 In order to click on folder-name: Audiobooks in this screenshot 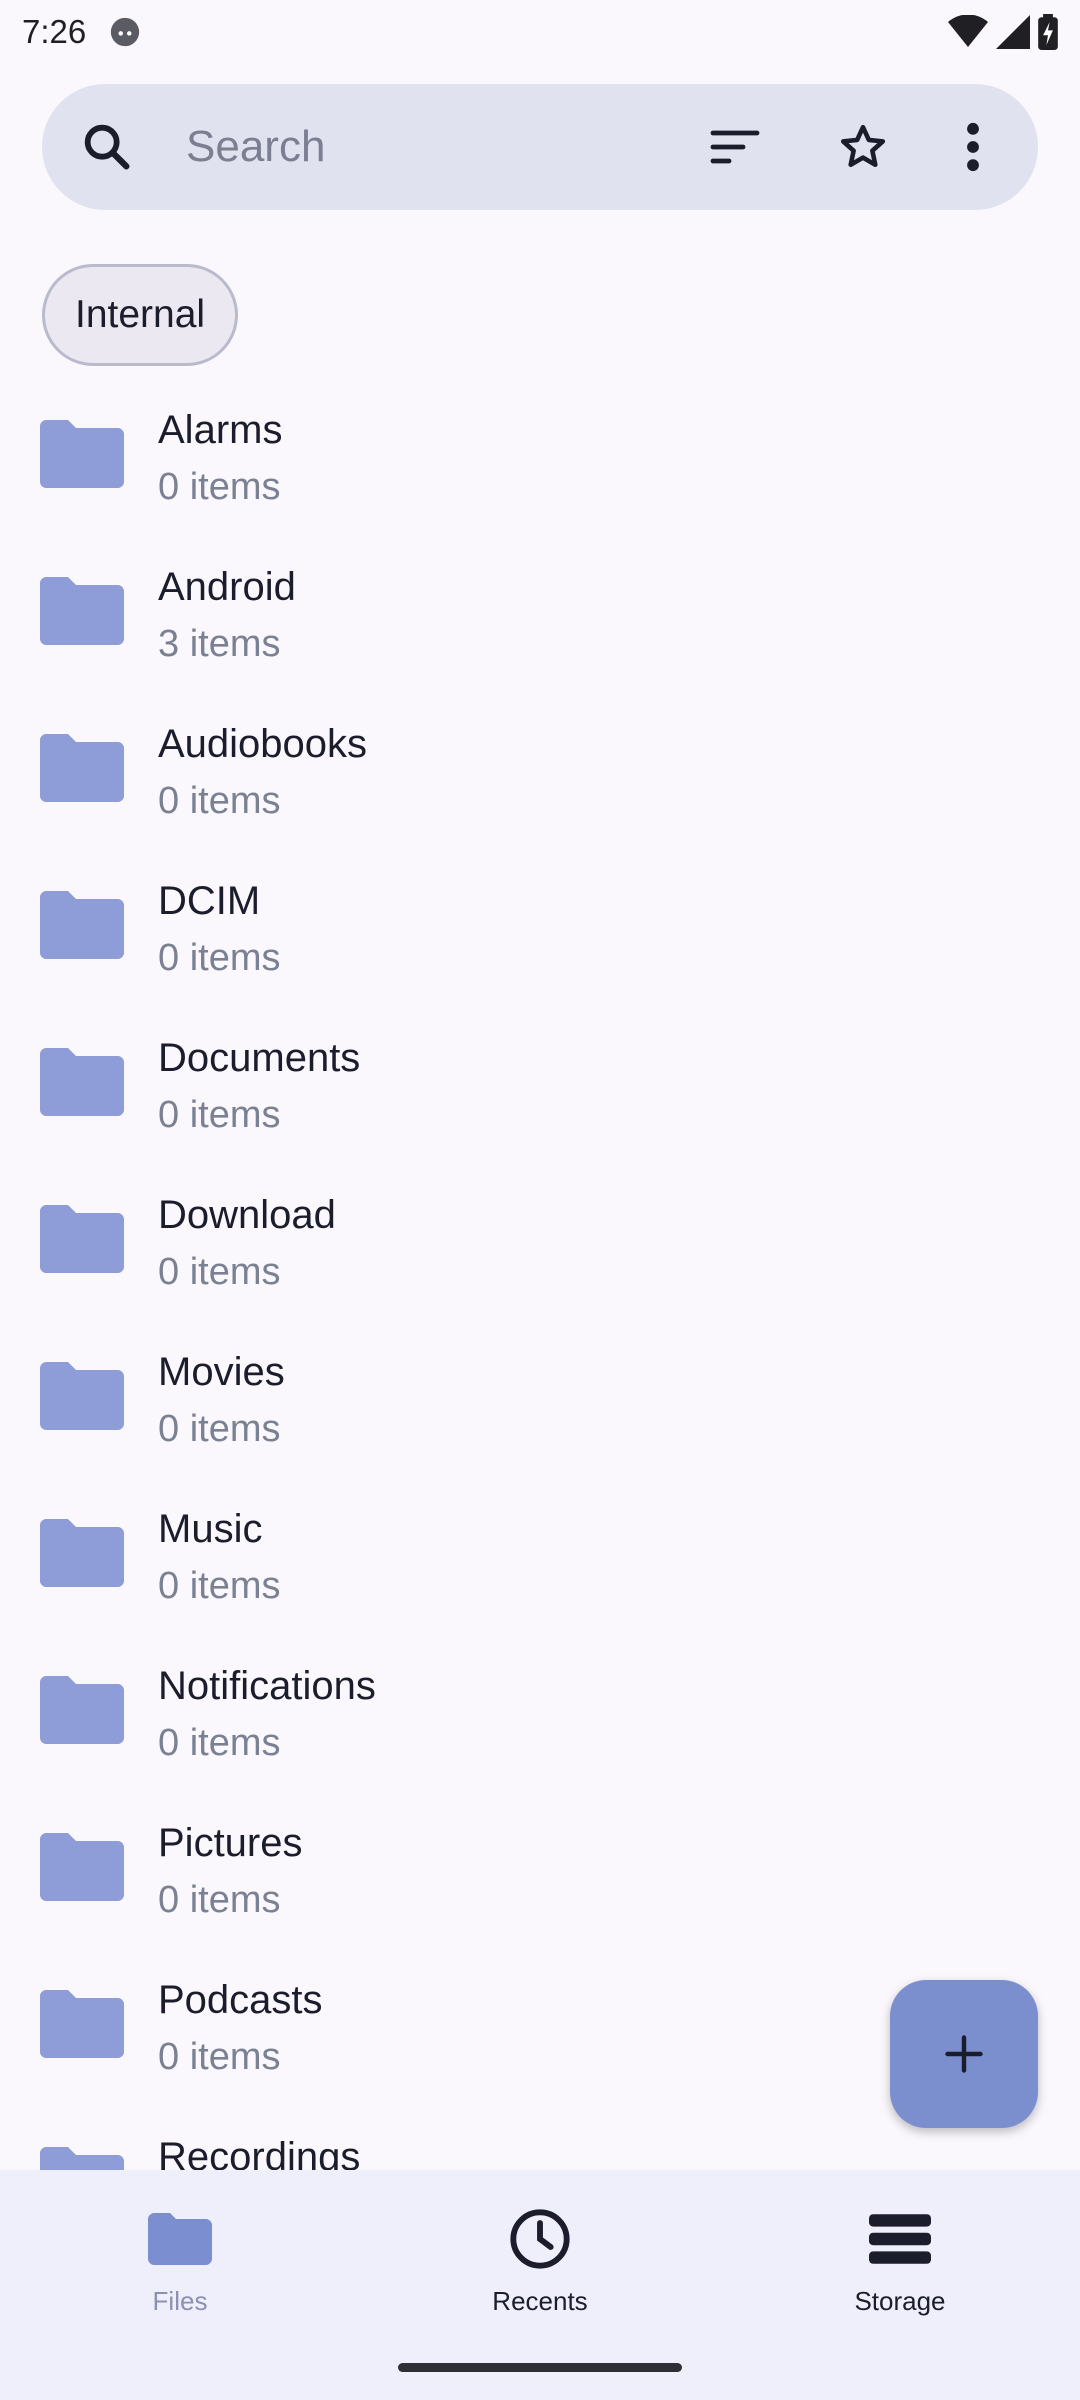, I will do `click(263, 744)`.